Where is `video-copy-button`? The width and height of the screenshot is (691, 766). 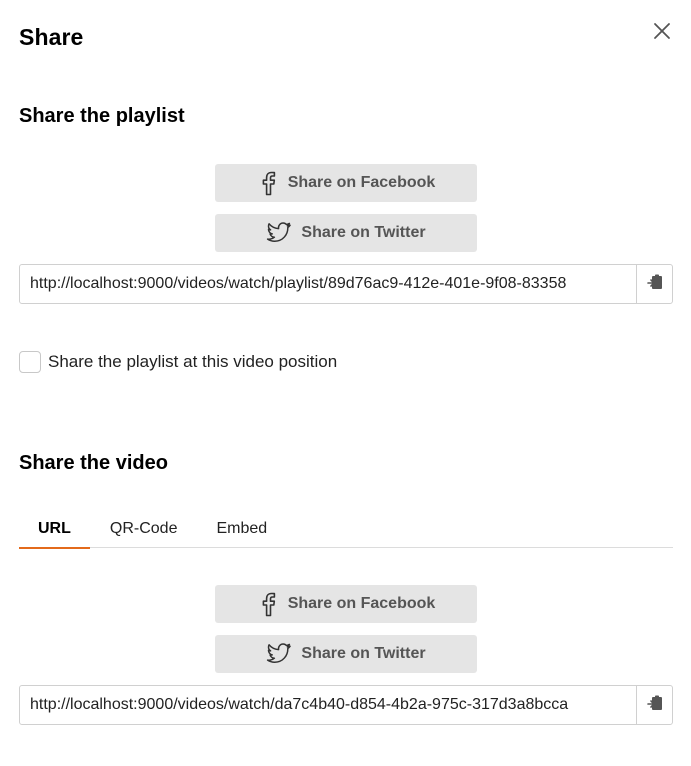 video-copy-button is located at coordinates (654, 705).